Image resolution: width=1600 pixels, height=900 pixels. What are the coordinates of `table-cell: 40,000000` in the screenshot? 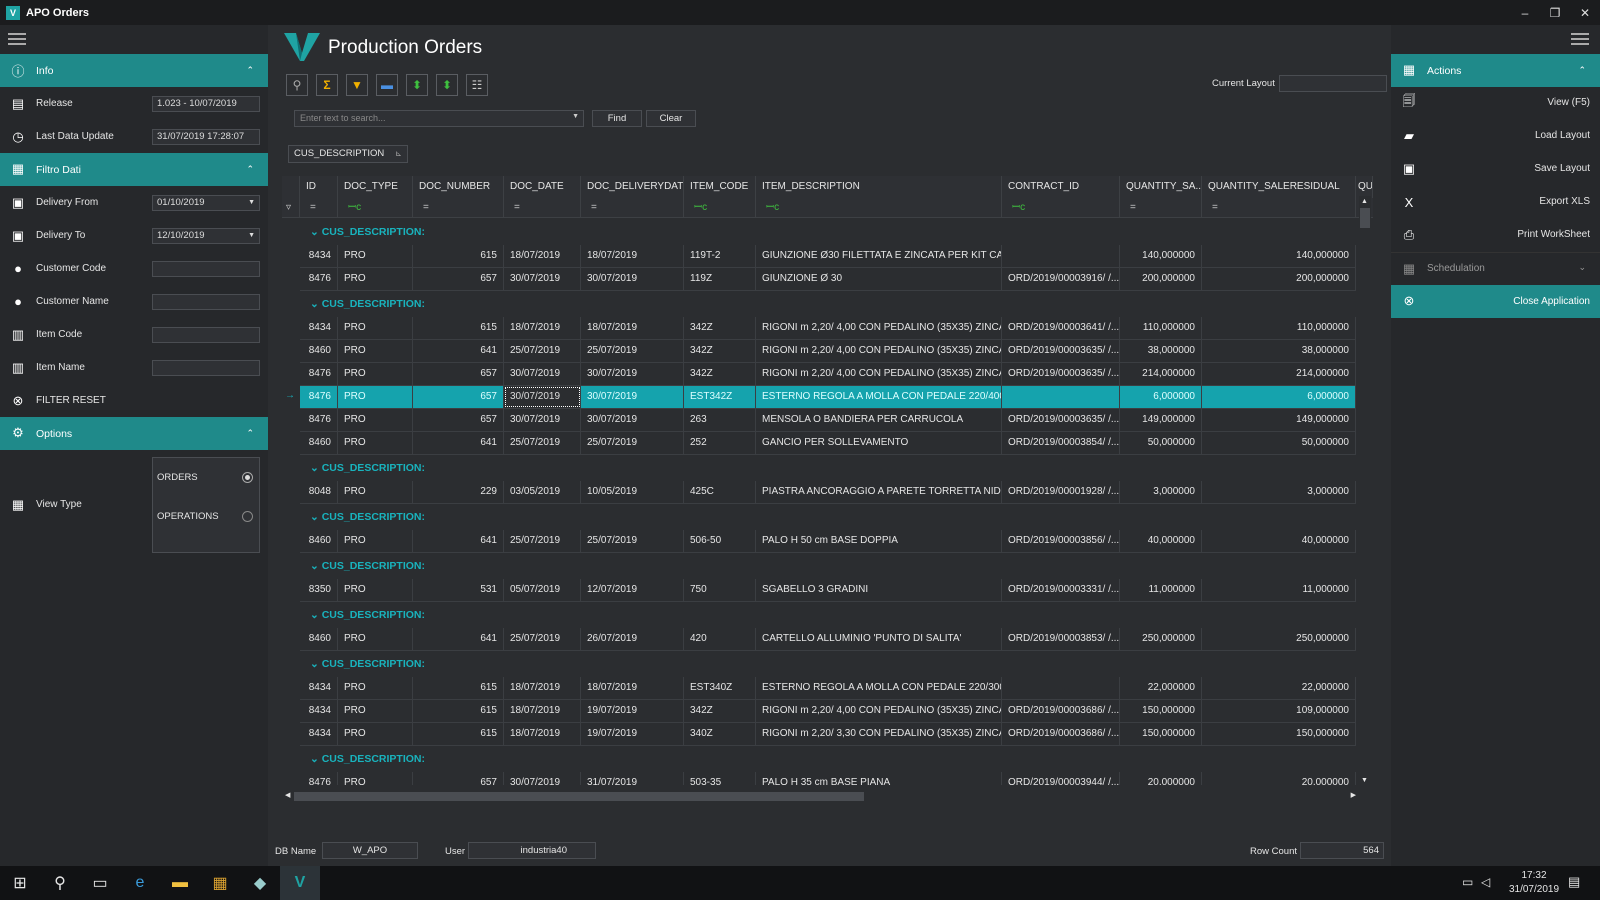 It's located at (1279, 541).